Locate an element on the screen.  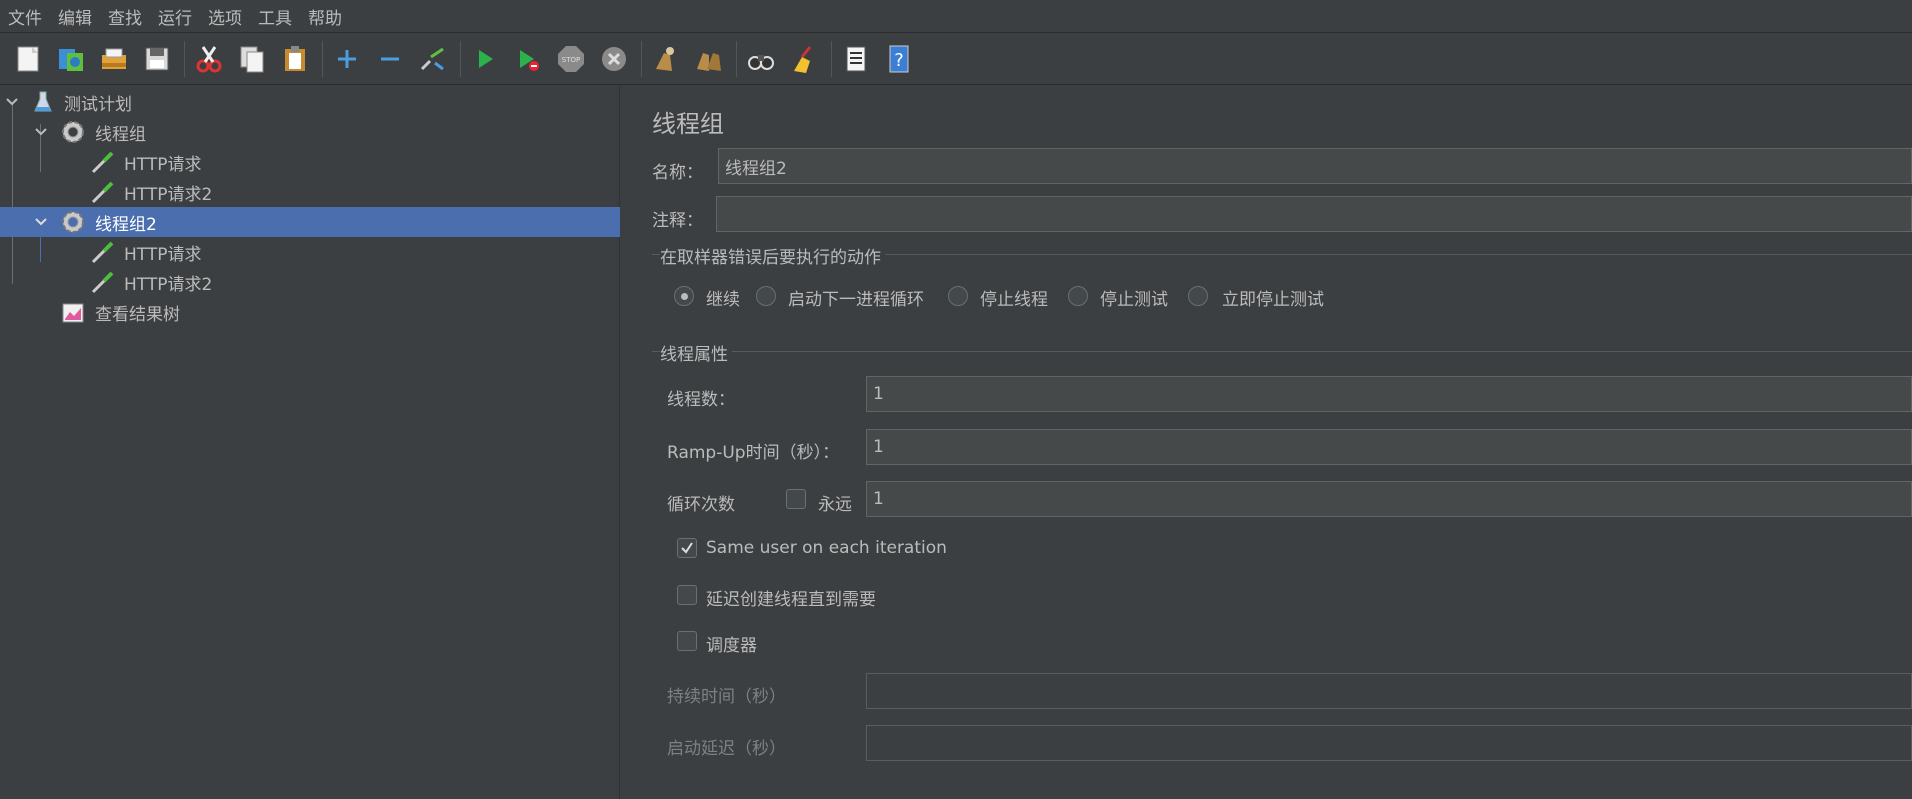
delay-thread-creation-label: 延迟创建线程直到需要 is located at coordinates (791, 600).